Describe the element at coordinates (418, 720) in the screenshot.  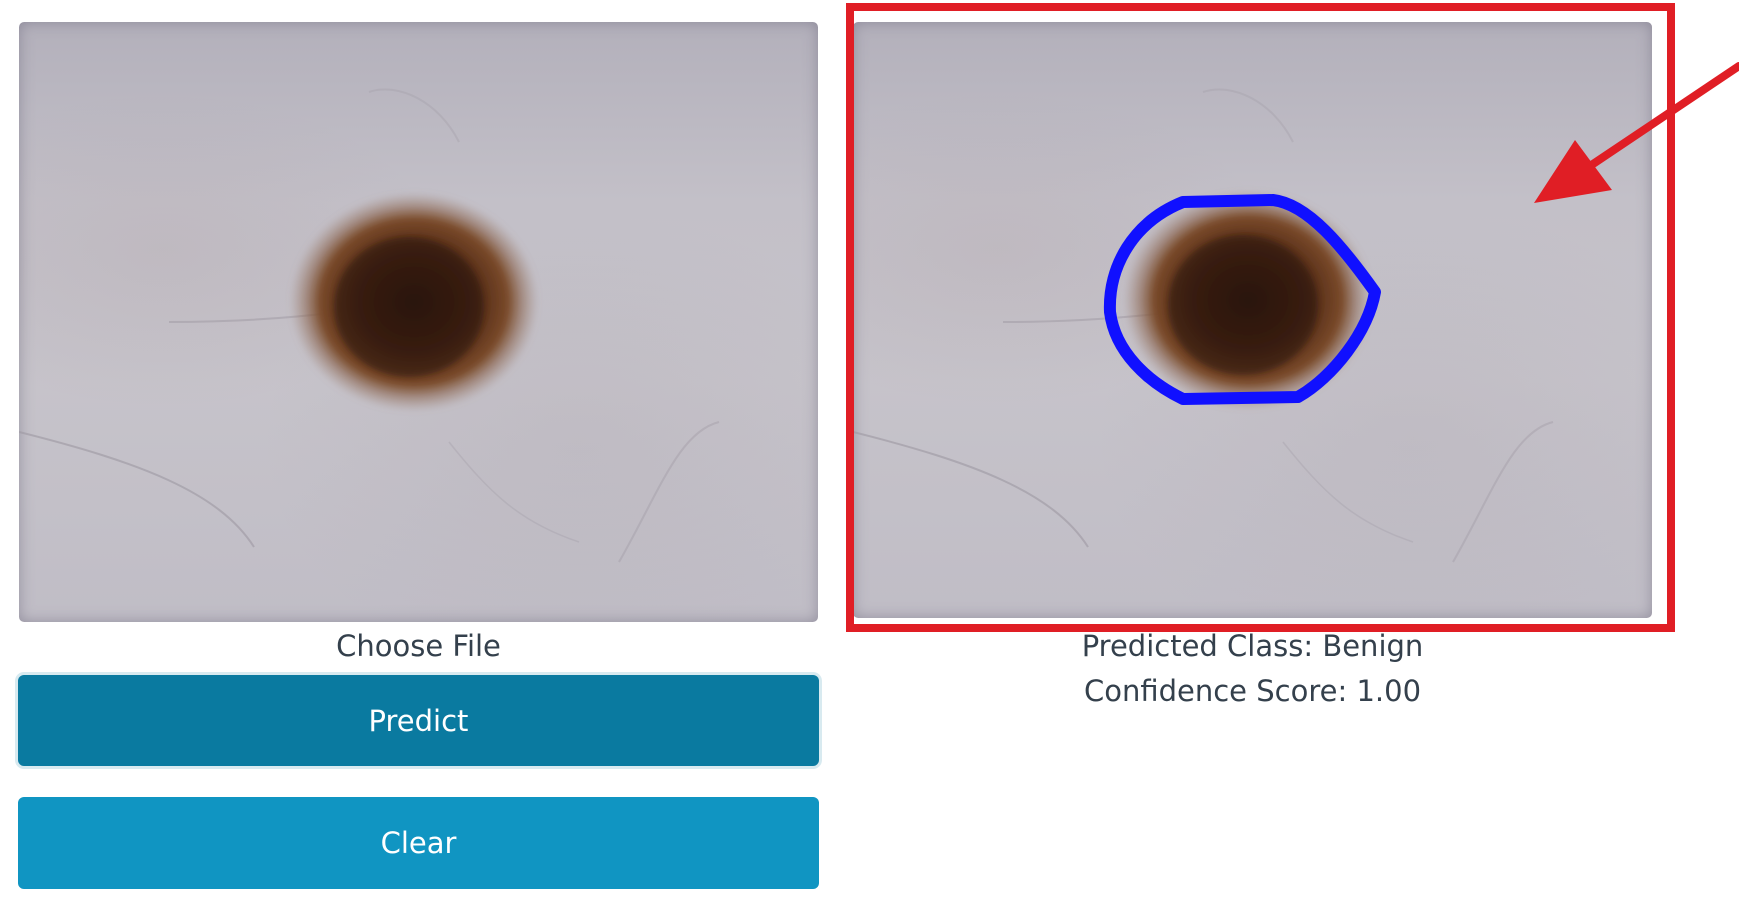
I see `predict-button: Predict` at that location.